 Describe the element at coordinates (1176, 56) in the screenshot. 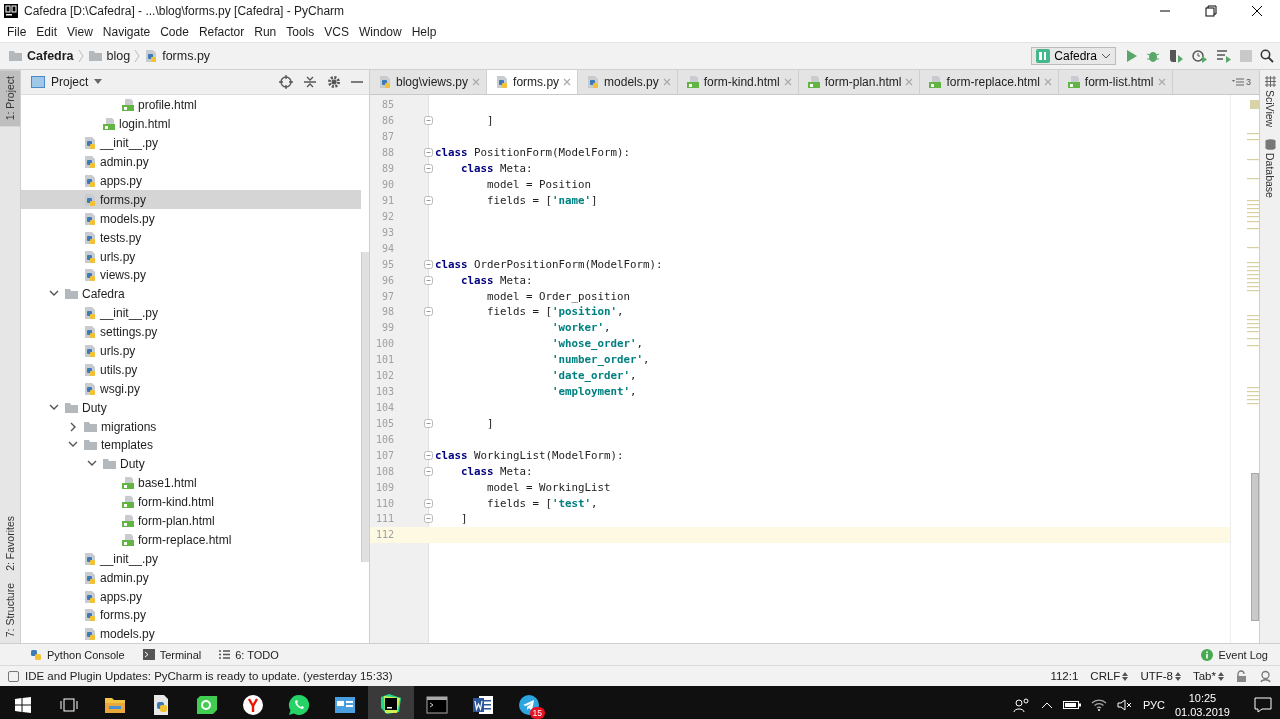

I see `coverage-icon` at that location.